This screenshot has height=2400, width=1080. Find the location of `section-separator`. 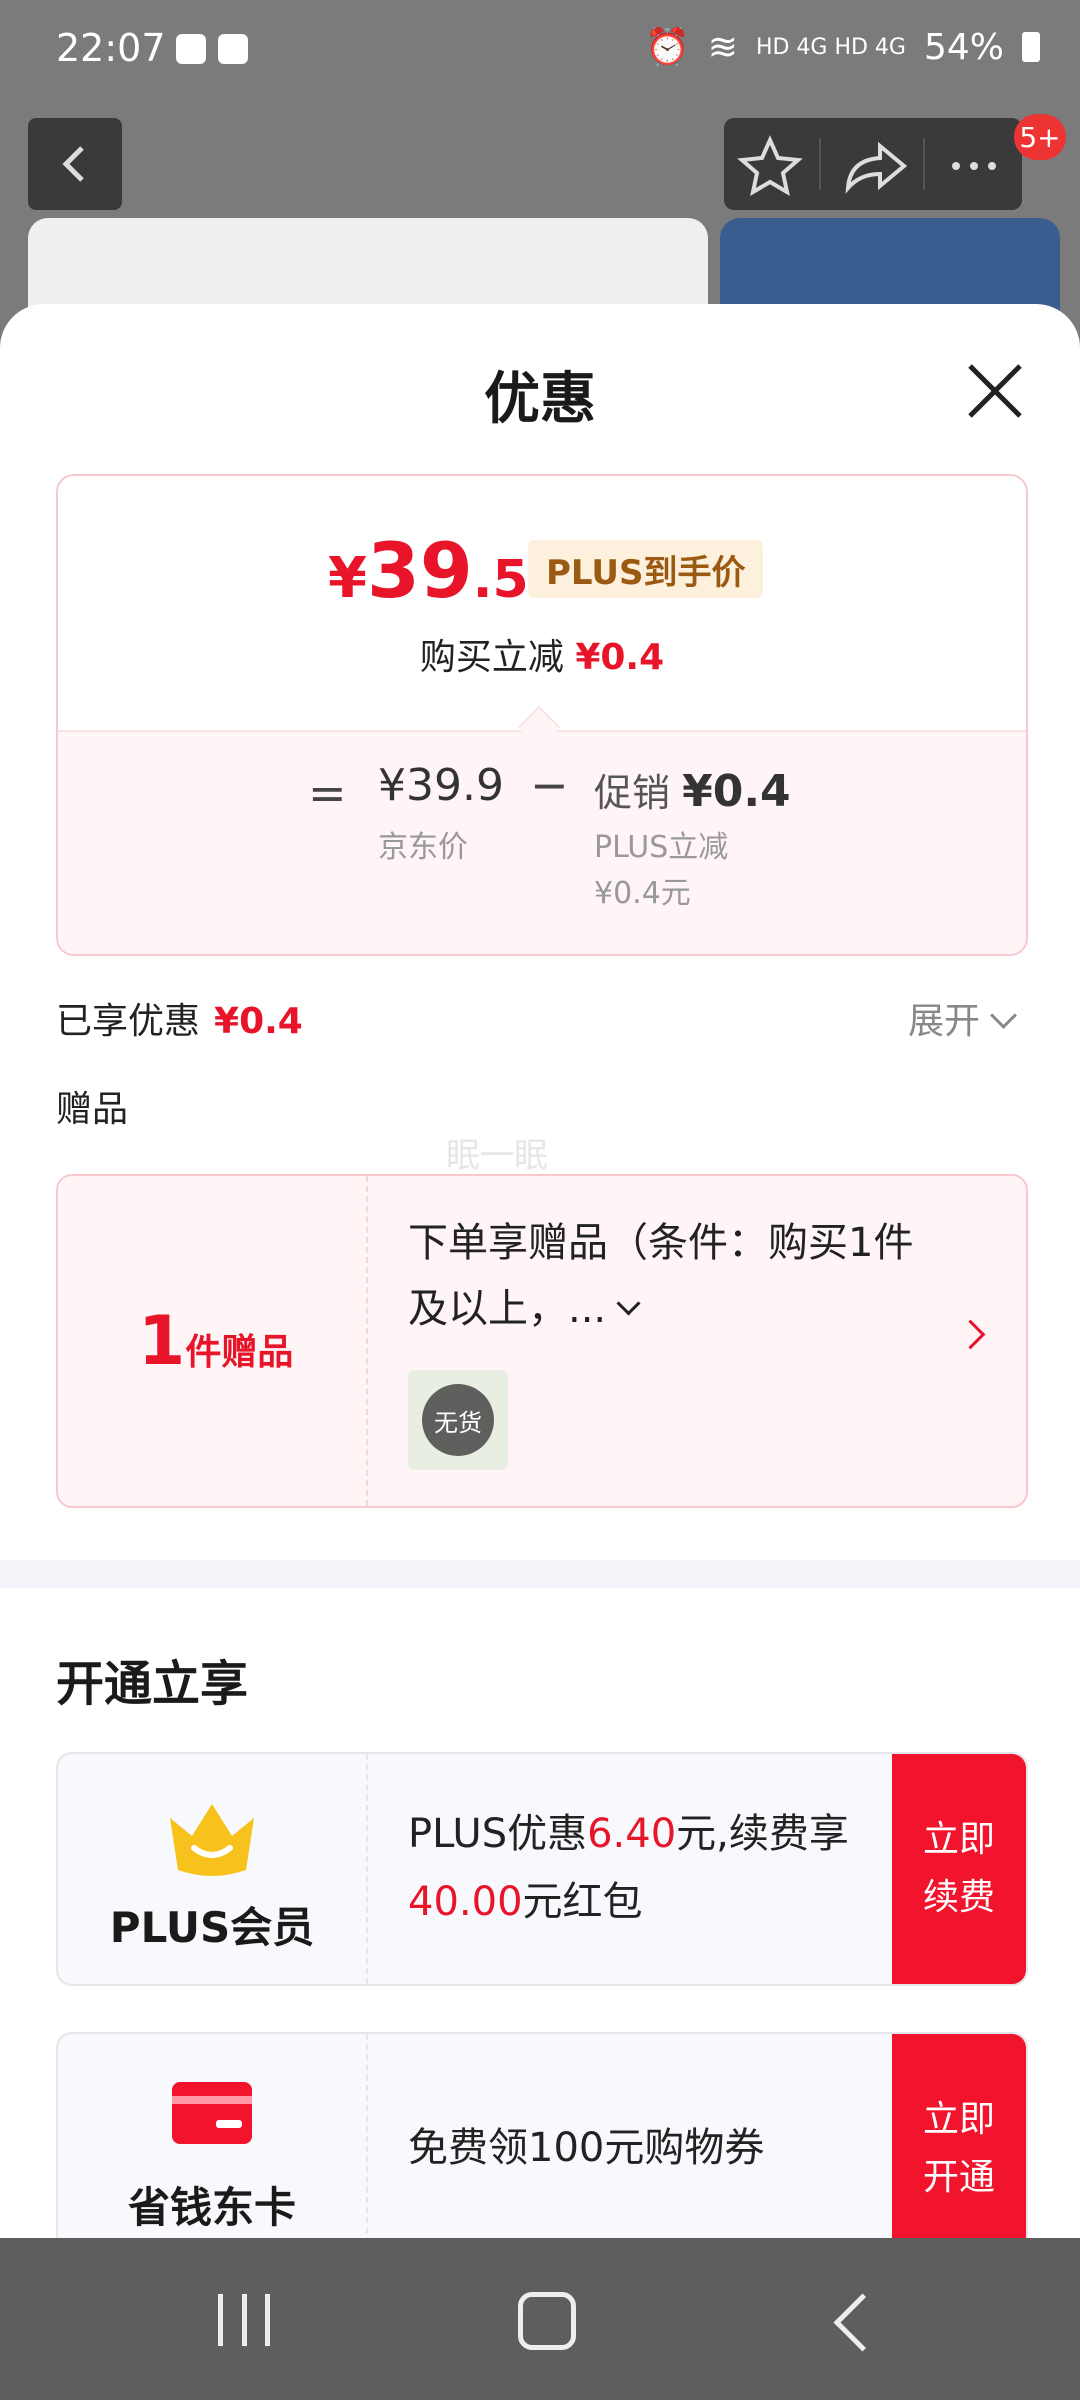

section-separator is located at coordinates (540, 1574).